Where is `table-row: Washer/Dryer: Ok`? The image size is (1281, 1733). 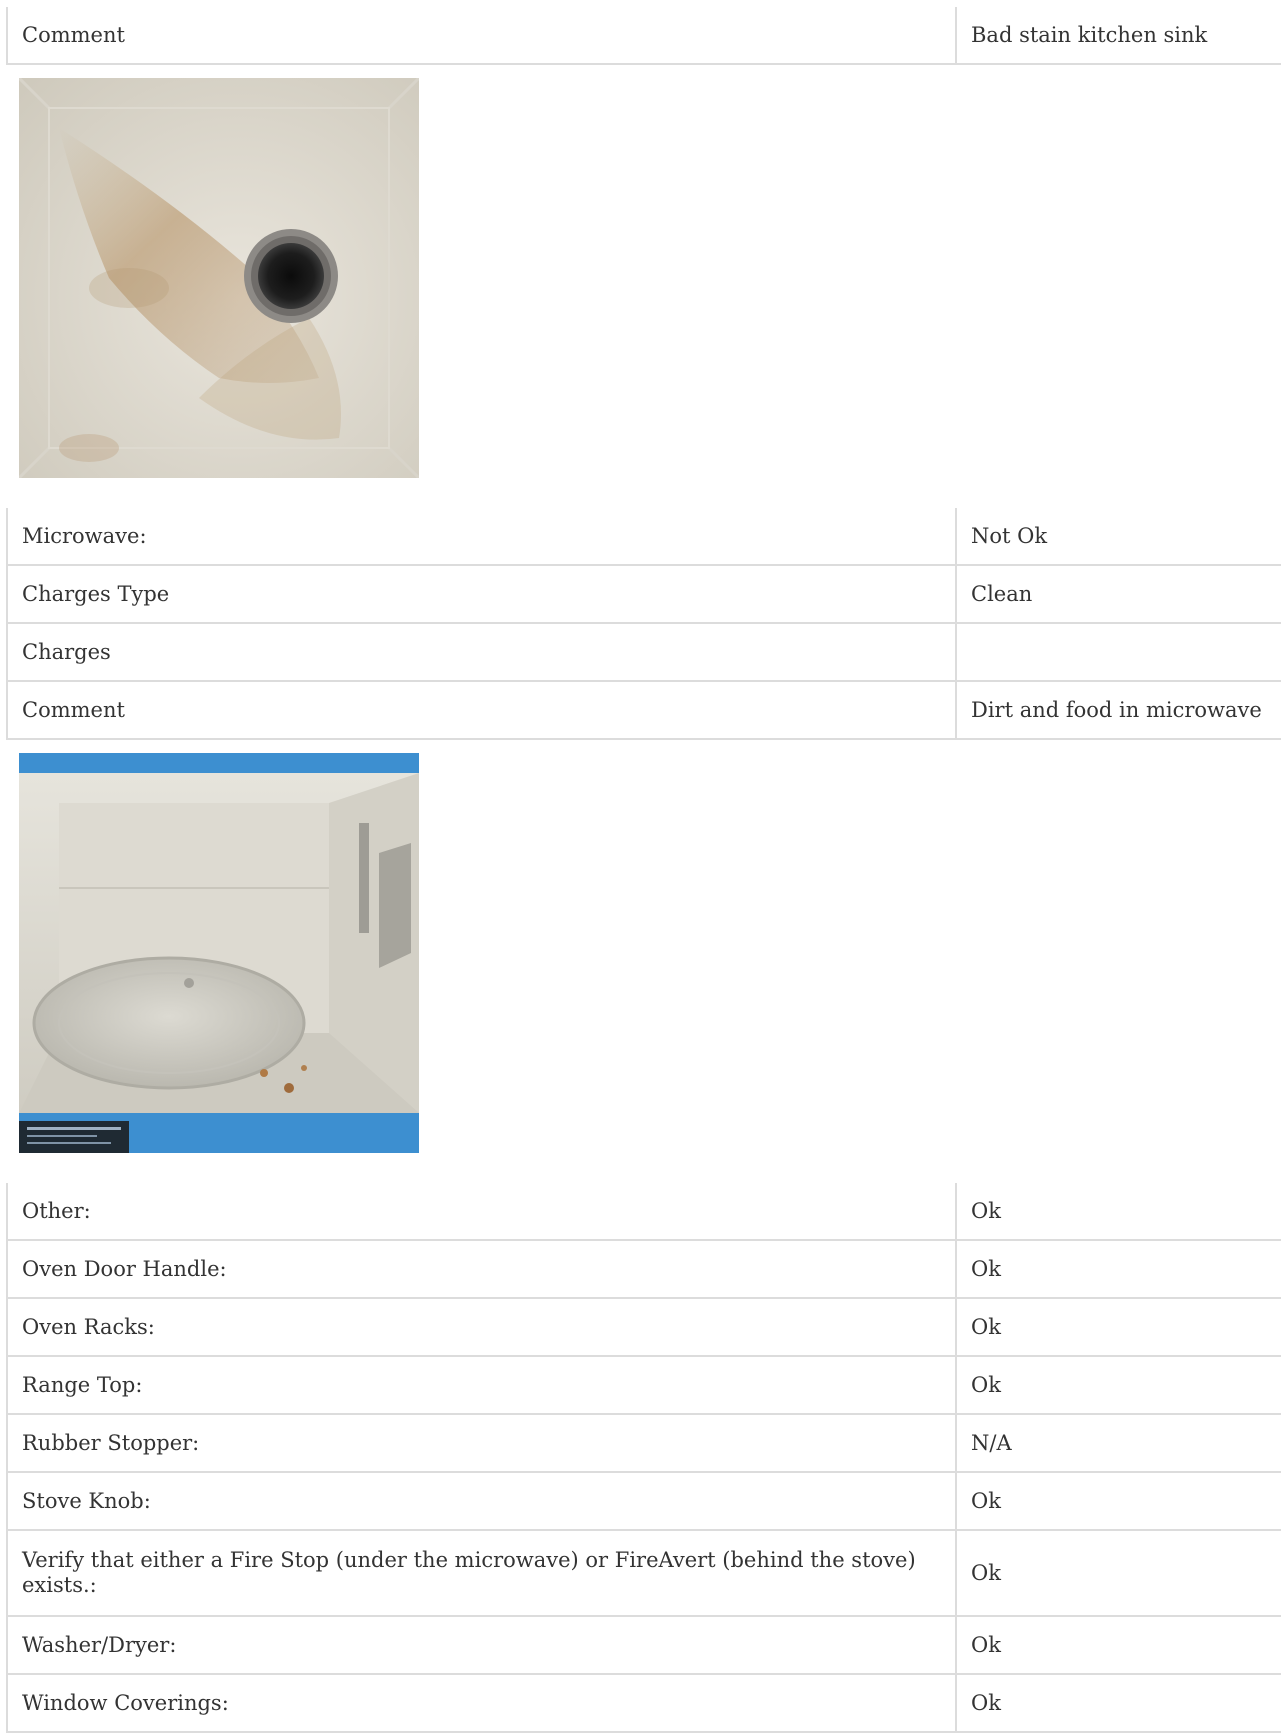 table-row: Washer/Dryer: Ok is located at coordinates (643, 1645).